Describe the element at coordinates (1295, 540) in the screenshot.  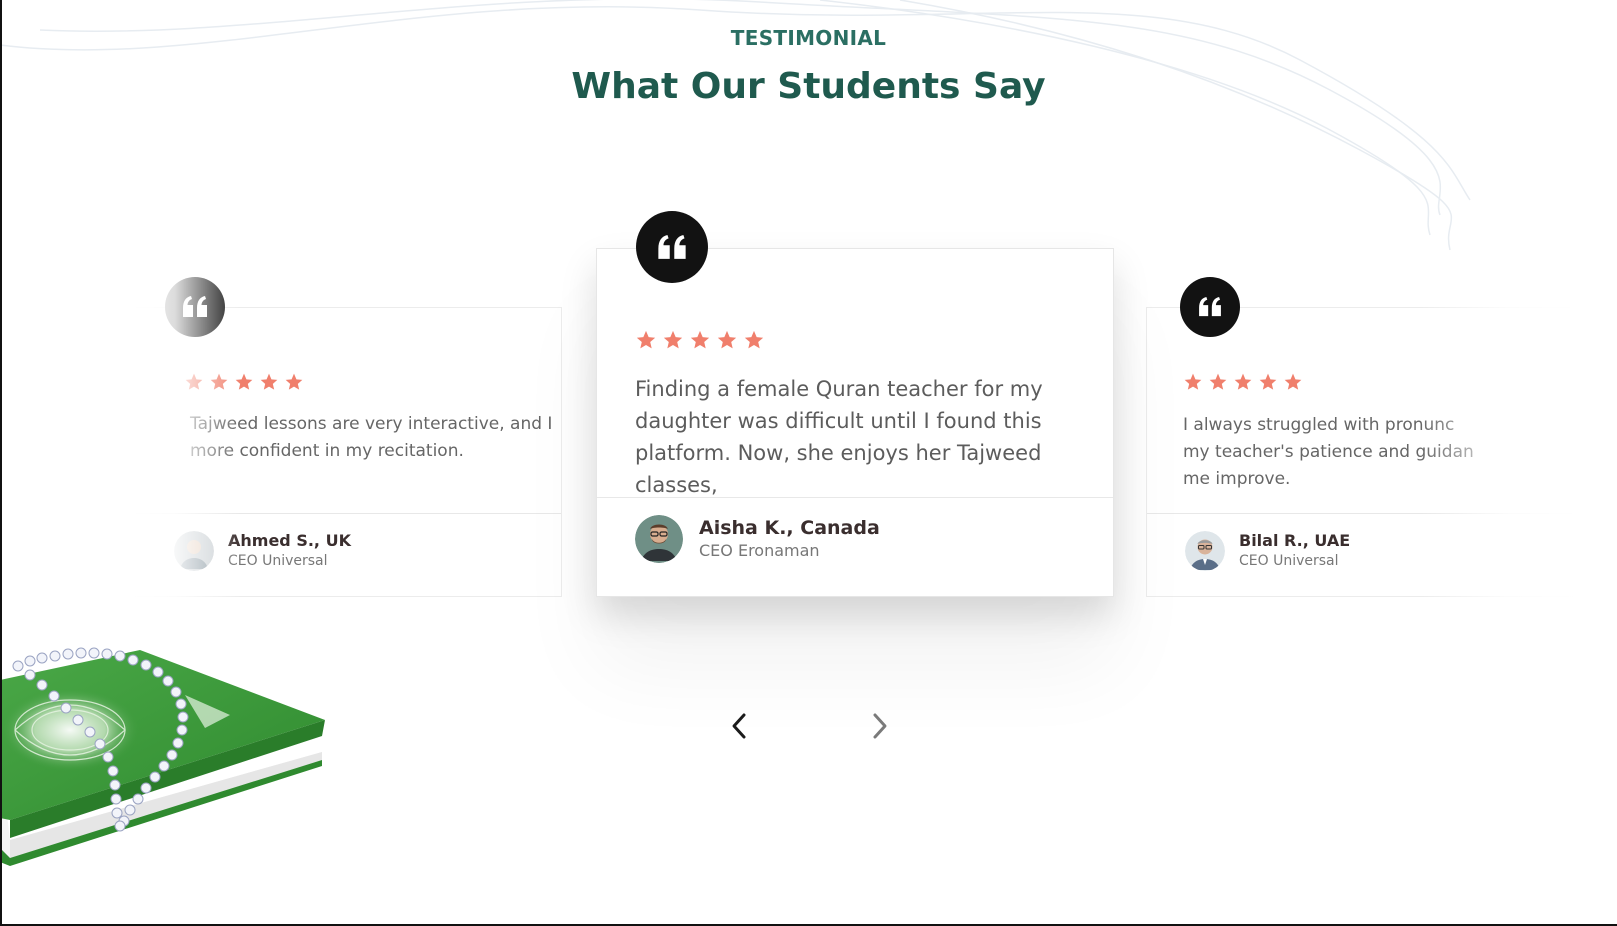
I see `author-name: Bilal R., UAE` at that location.